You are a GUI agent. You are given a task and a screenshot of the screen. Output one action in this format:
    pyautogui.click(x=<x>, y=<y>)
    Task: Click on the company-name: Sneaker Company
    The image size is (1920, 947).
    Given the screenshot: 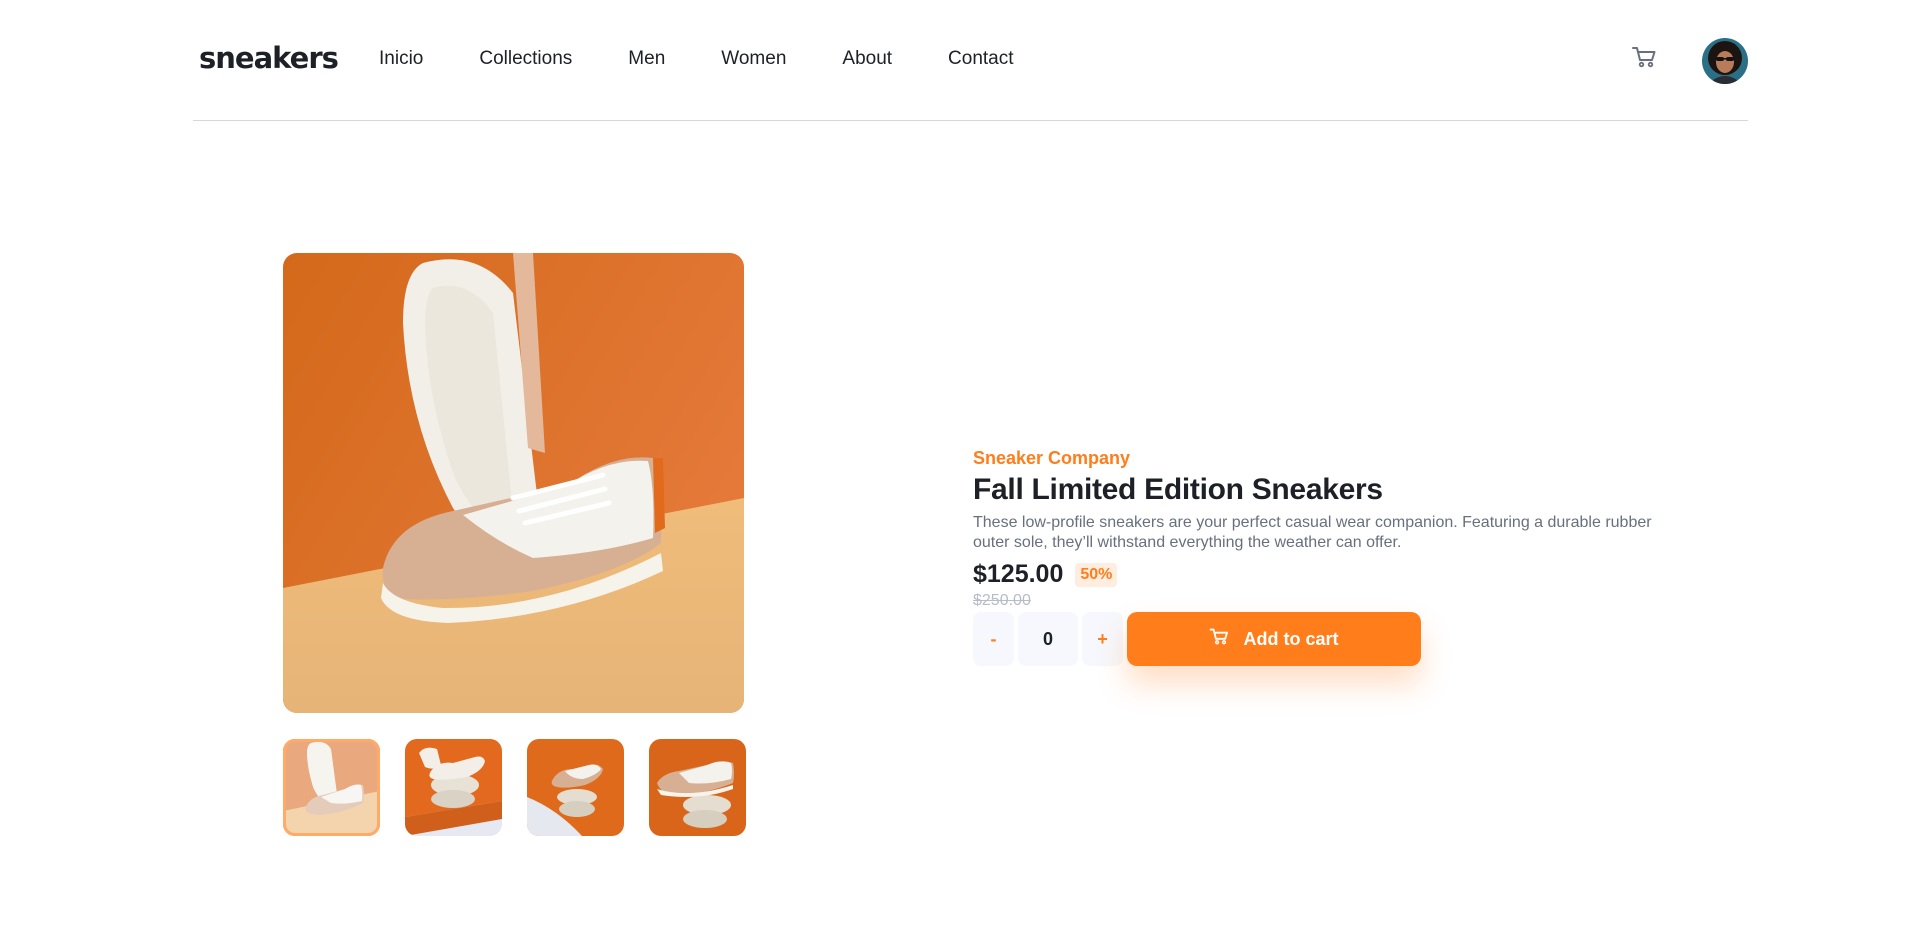 What is the action you would take?
    pyautogui.click(x=1052, y=458)
    